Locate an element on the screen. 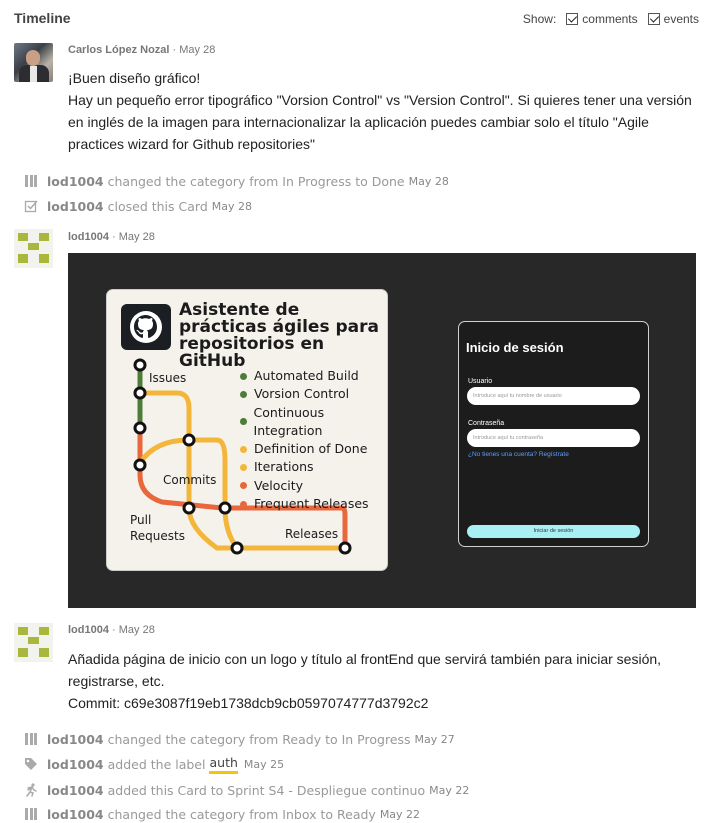  avatar-face is located at coordinates (33, 58).